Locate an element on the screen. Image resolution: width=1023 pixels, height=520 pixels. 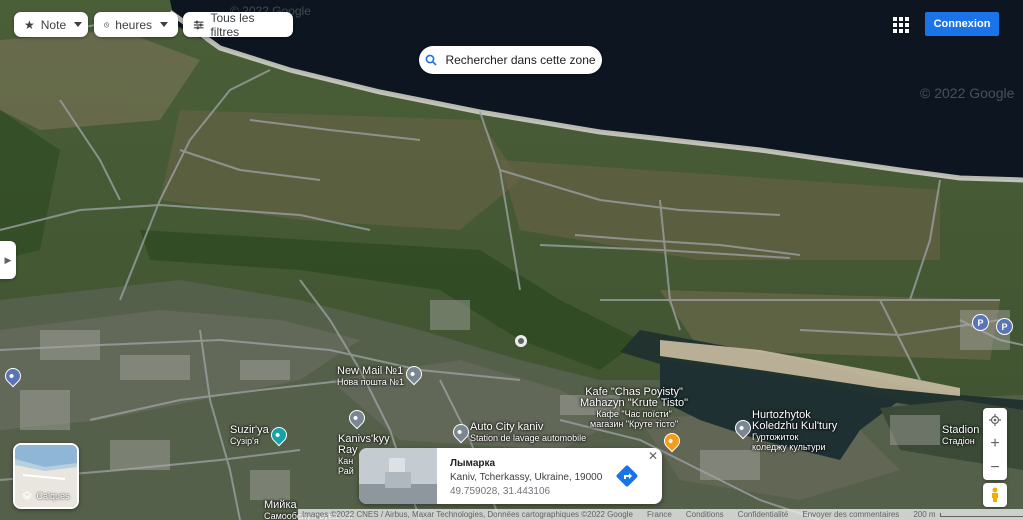
privacy-link: Confidentialité is located at coordinates (763, 514).